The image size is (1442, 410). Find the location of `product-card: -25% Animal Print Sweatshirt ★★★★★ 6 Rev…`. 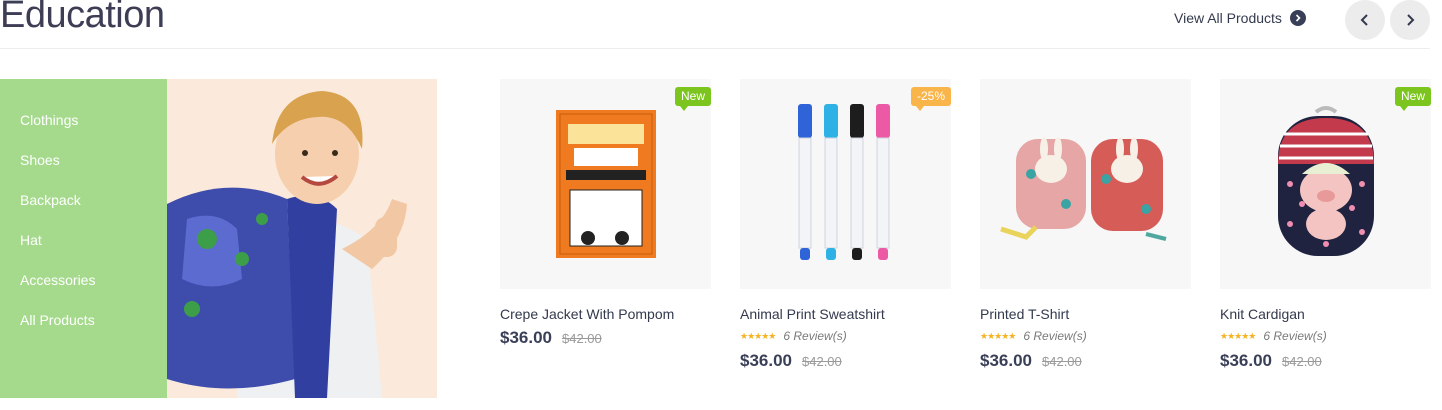

product-card: -25% Animal Print Sweatshirt ★★★★★ 6 Rev… is located at coordinates (845, 225).